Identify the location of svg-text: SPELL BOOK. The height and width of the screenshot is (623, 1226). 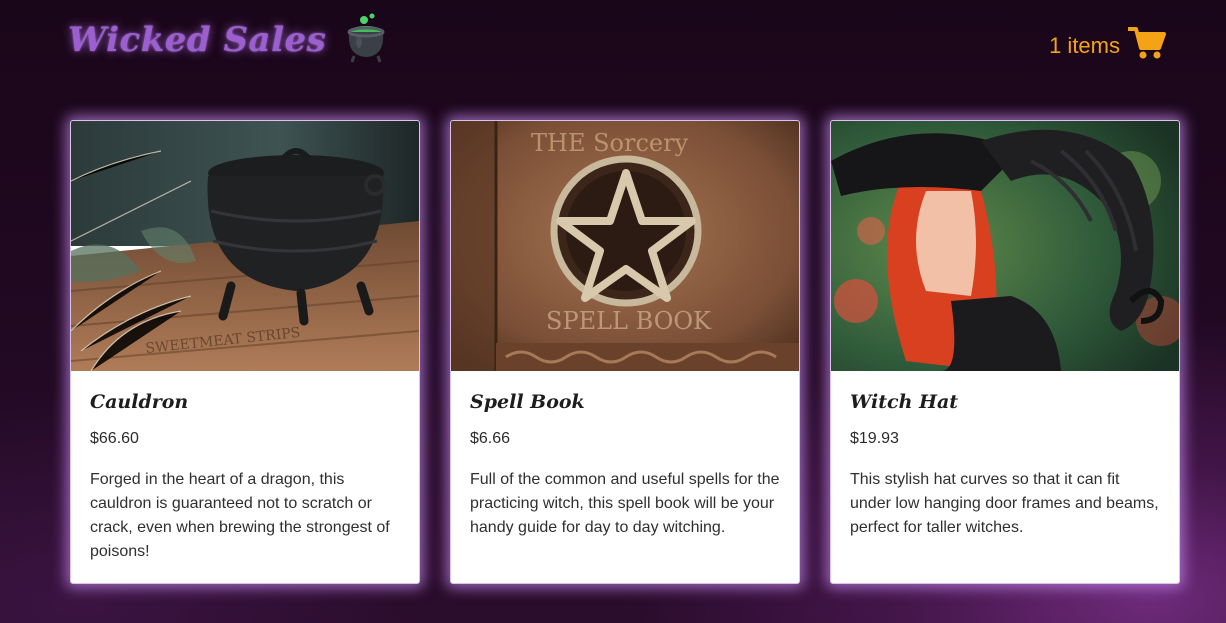
(629, 321).